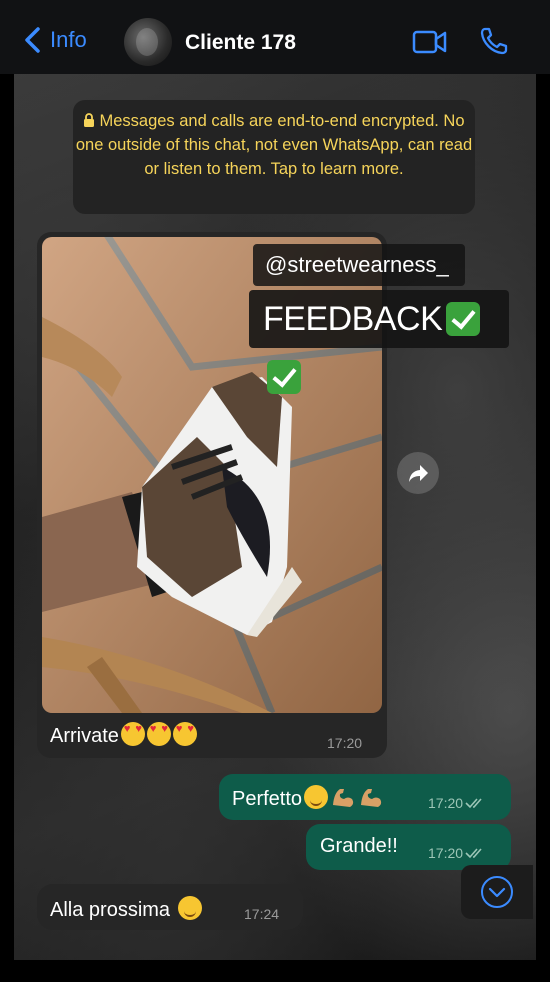 The width and height of the screenshot is (550, 982). I want to click on message-text-value: Alla prossima, so click(110, 910).